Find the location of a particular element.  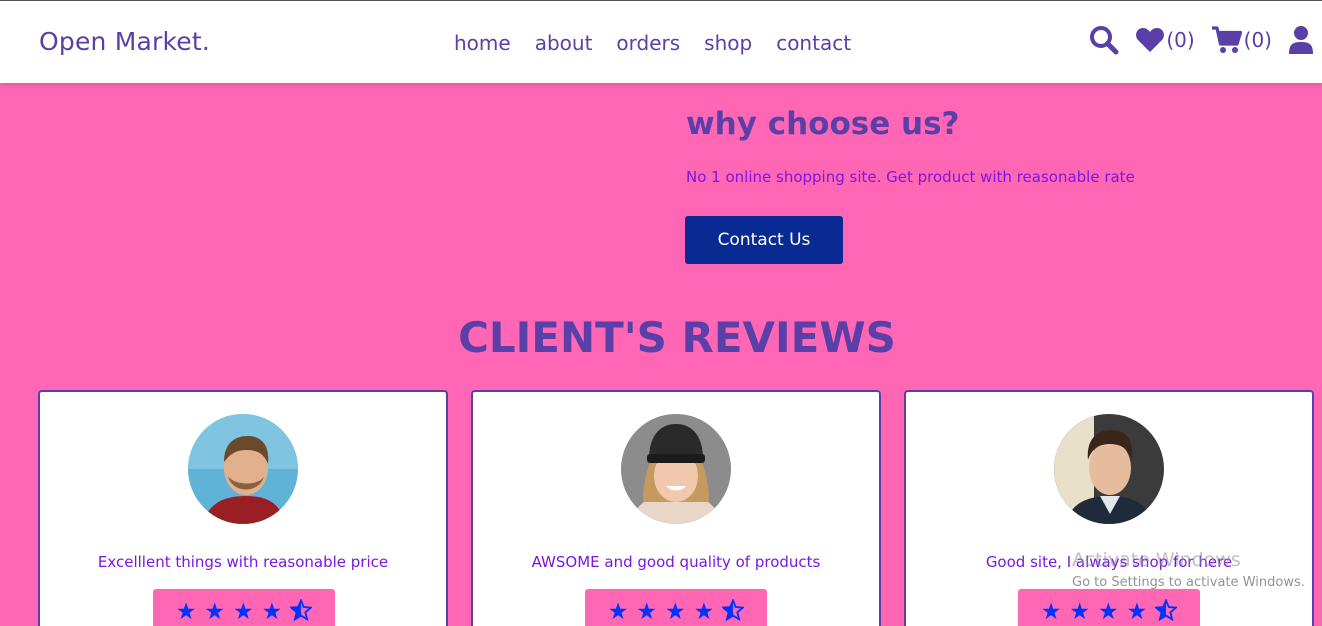

activate-windows-subtitle: Go to Settings to activate Windows. is located at coordinates (1188, 582).